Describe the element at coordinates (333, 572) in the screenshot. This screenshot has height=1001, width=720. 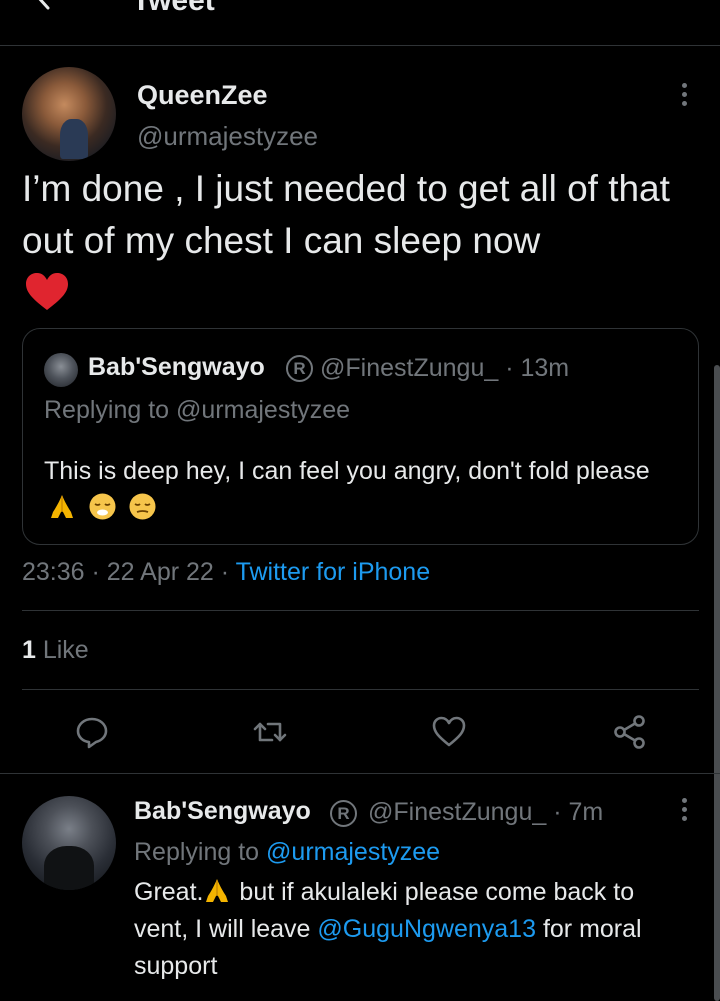
I see `tweet-source-link: Twitter for iPhone` at that location.